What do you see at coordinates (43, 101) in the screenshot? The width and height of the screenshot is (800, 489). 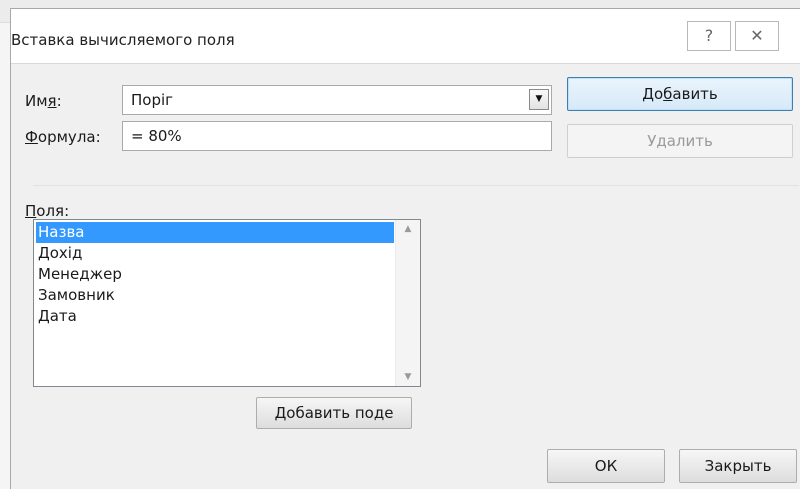 I see `name-label: Имя:` at bounding box center [43, 101].